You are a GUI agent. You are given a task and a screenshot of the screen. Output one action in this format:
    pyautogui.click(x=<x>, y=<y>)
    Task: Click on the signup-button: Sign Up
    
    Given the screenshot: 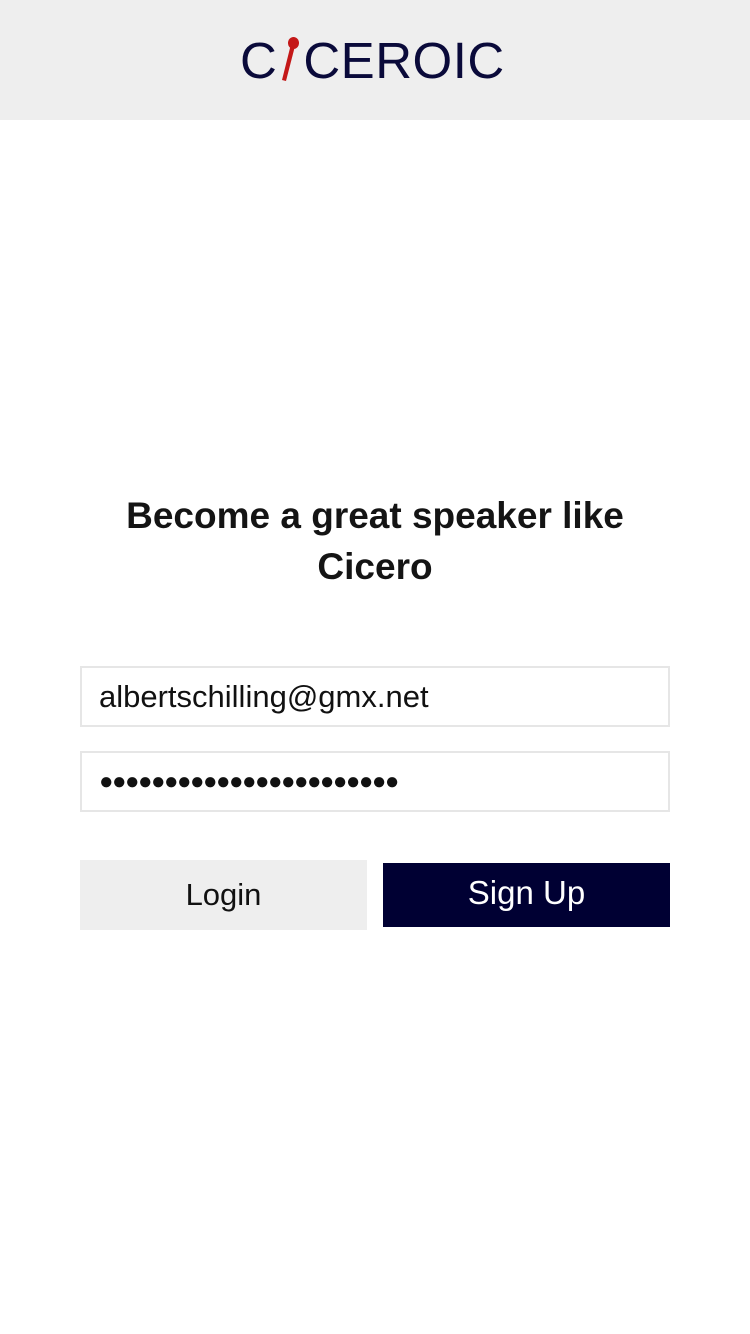 What is the action you would take?
    pyautogui.click(x=526, y=895)
    